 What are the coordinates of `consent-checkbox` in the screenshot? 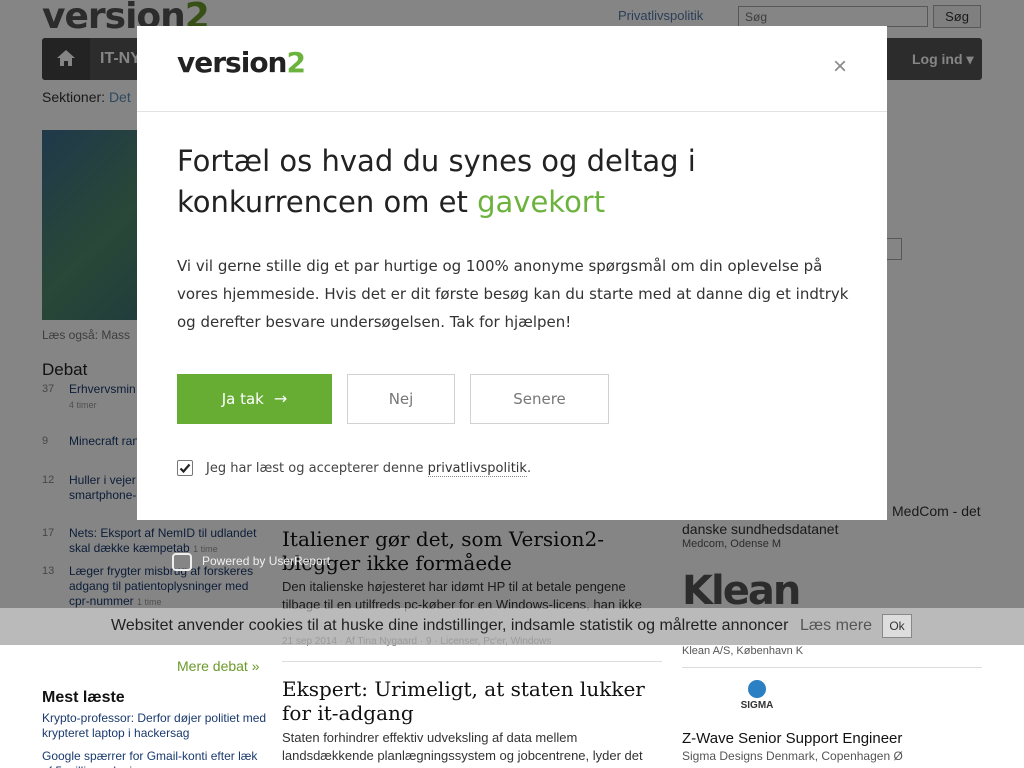 It's located at (185, 468).